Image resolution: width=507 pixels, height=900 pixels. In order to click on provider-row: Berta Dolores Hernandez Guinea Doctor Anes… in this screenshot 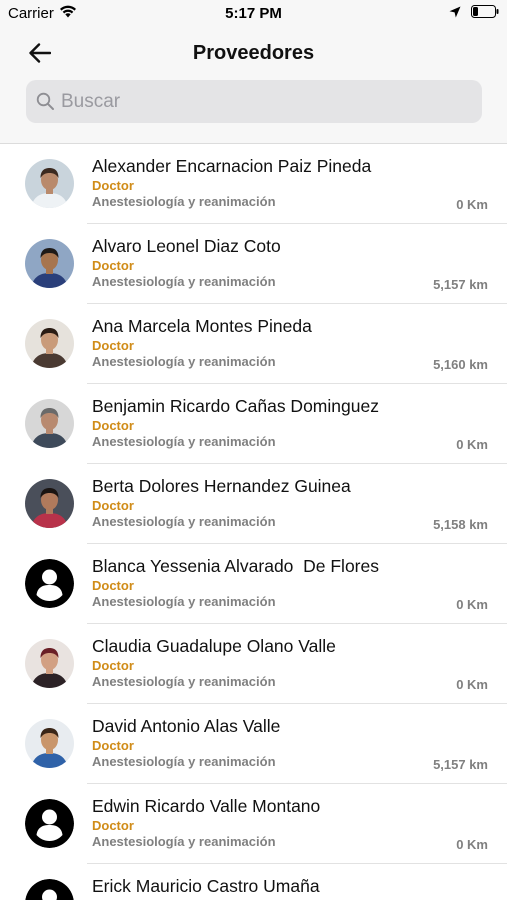, I will do `click(253, 504)`.